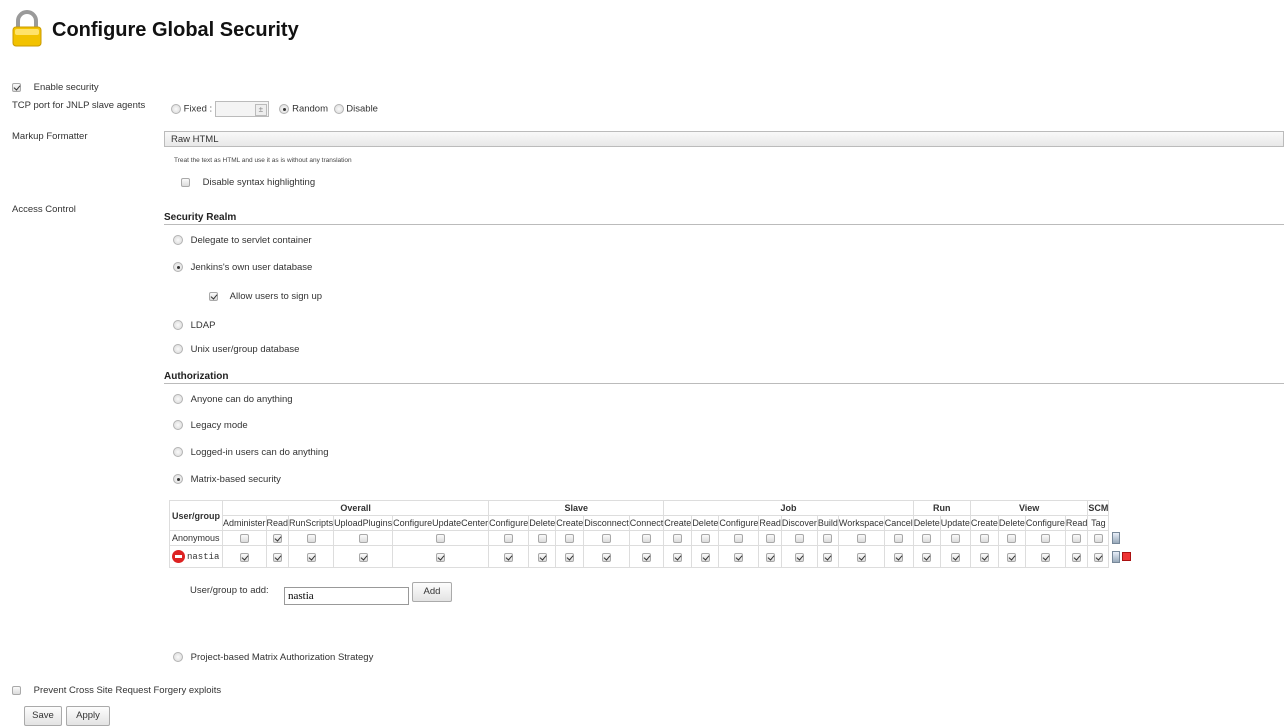 This screenshot has width=1286, height=726. I want to click on tcp-fixed-radio, so click(176, 109).